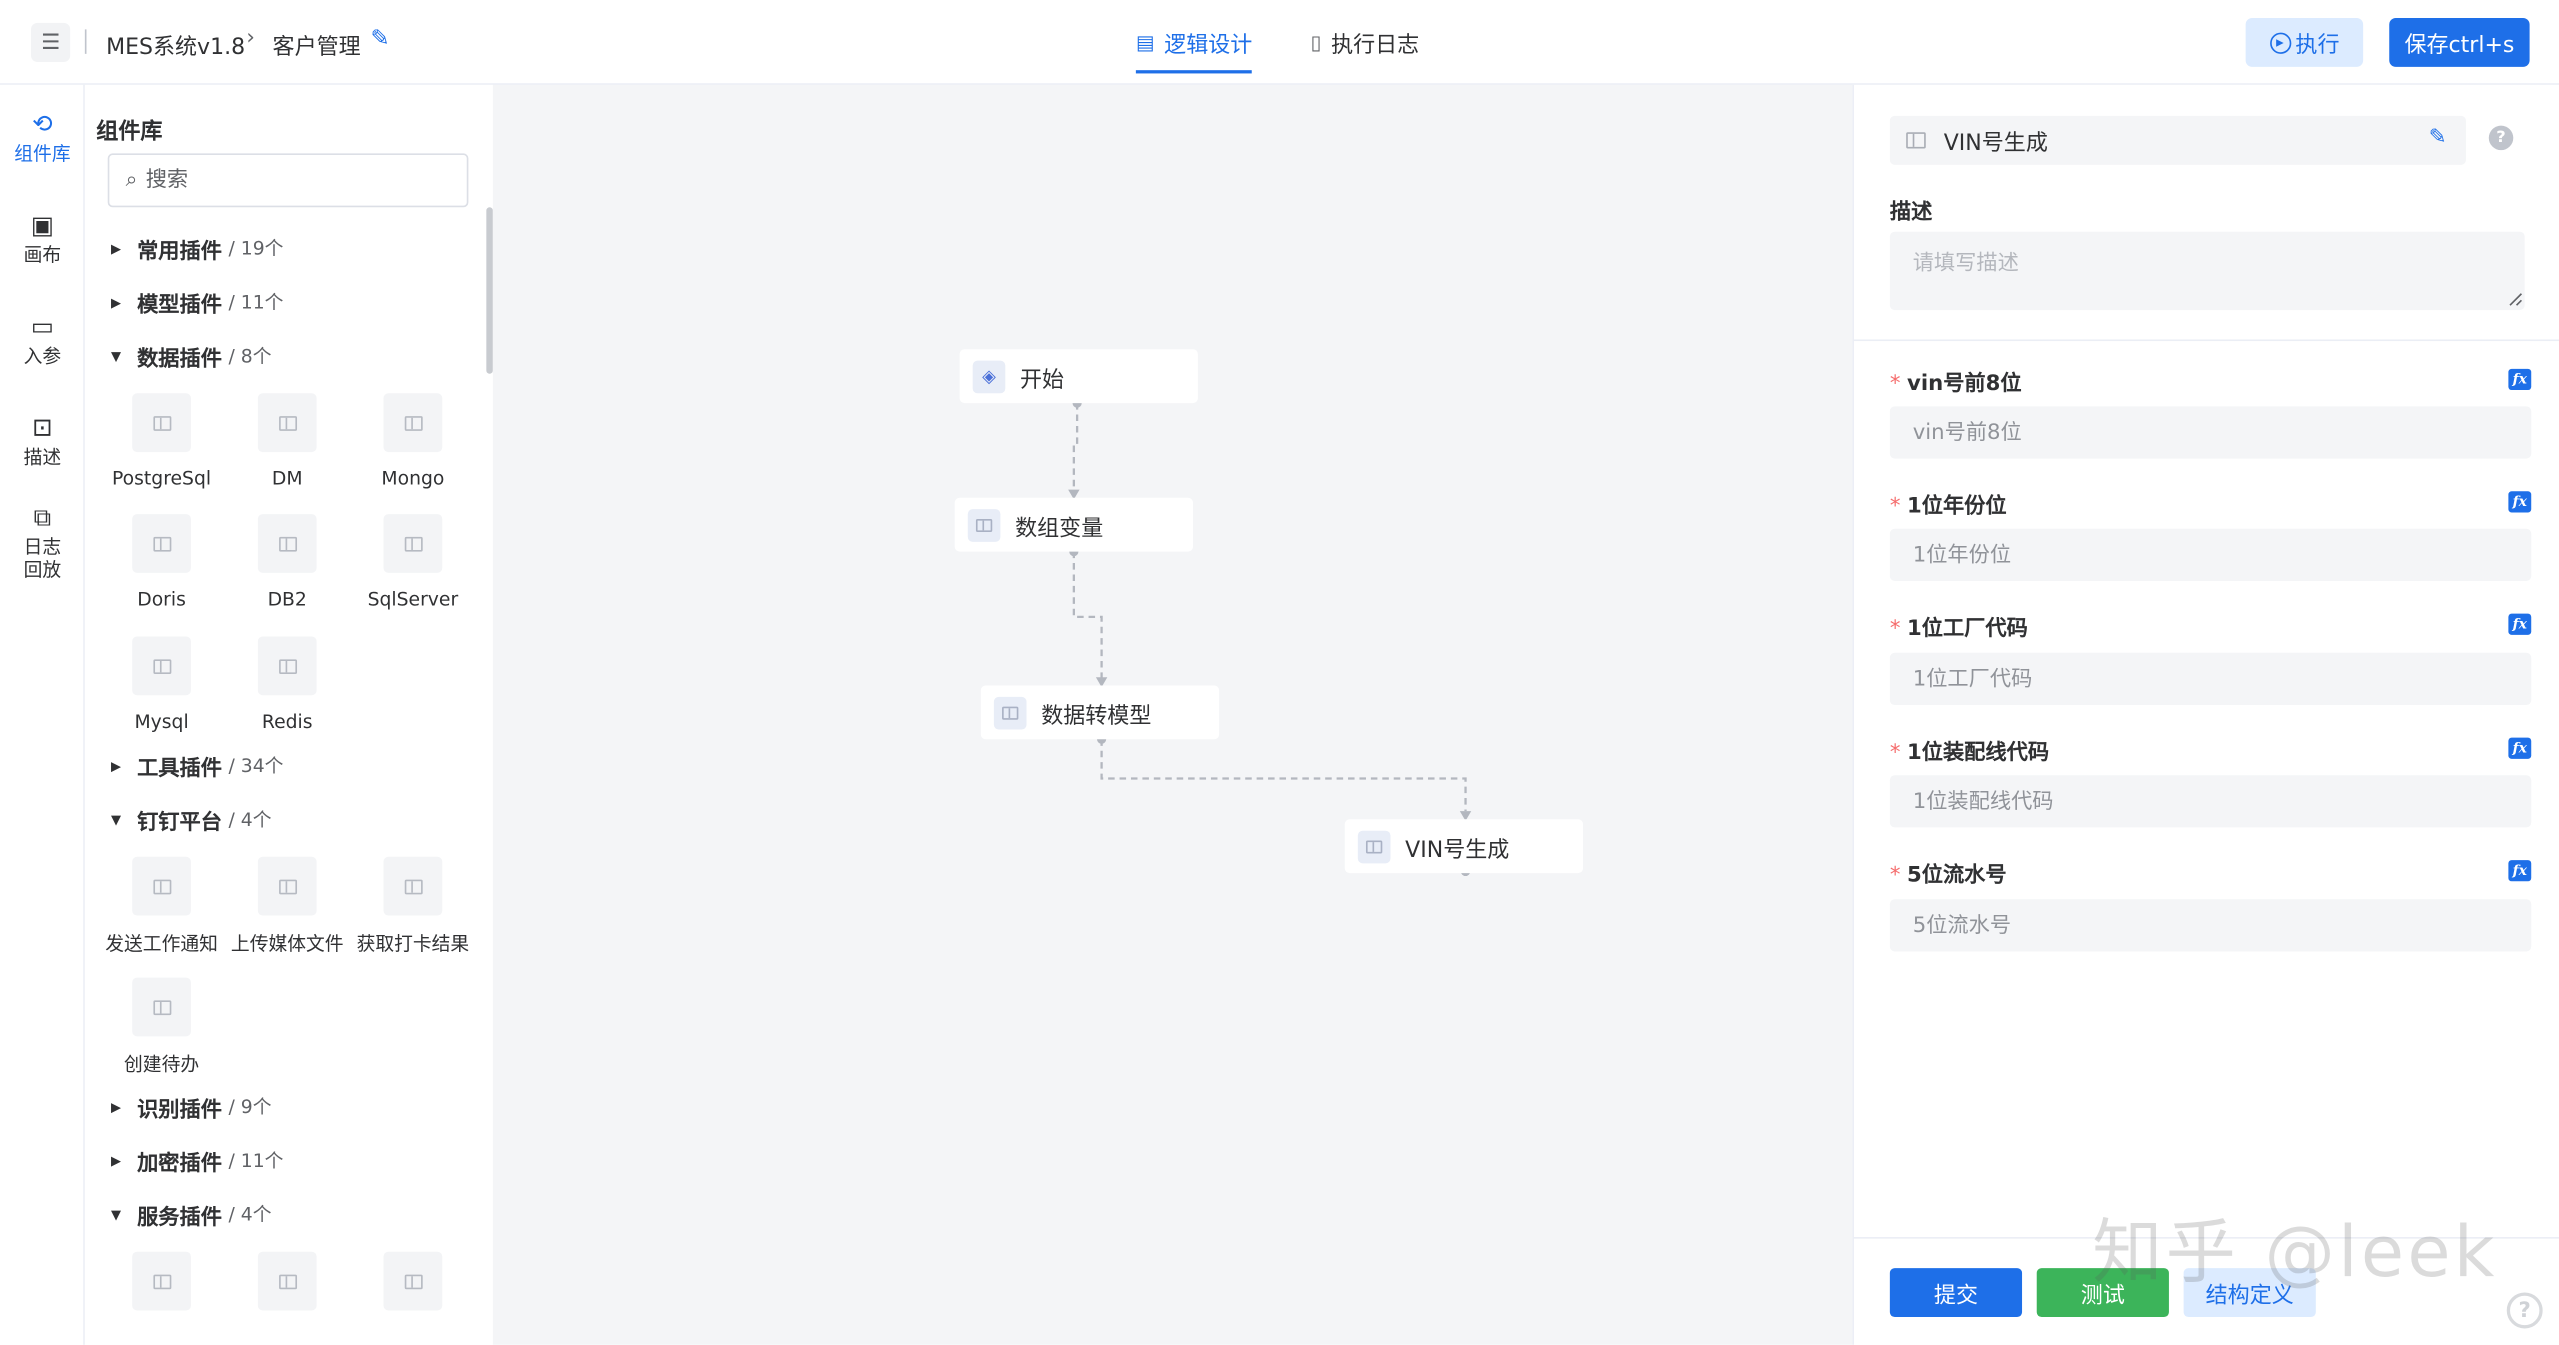 This screenshot has width=2559, height=1345. Describe the element at coordinates (2515, 299) in the screenshot. I see `resize-grip-icon` at that location.